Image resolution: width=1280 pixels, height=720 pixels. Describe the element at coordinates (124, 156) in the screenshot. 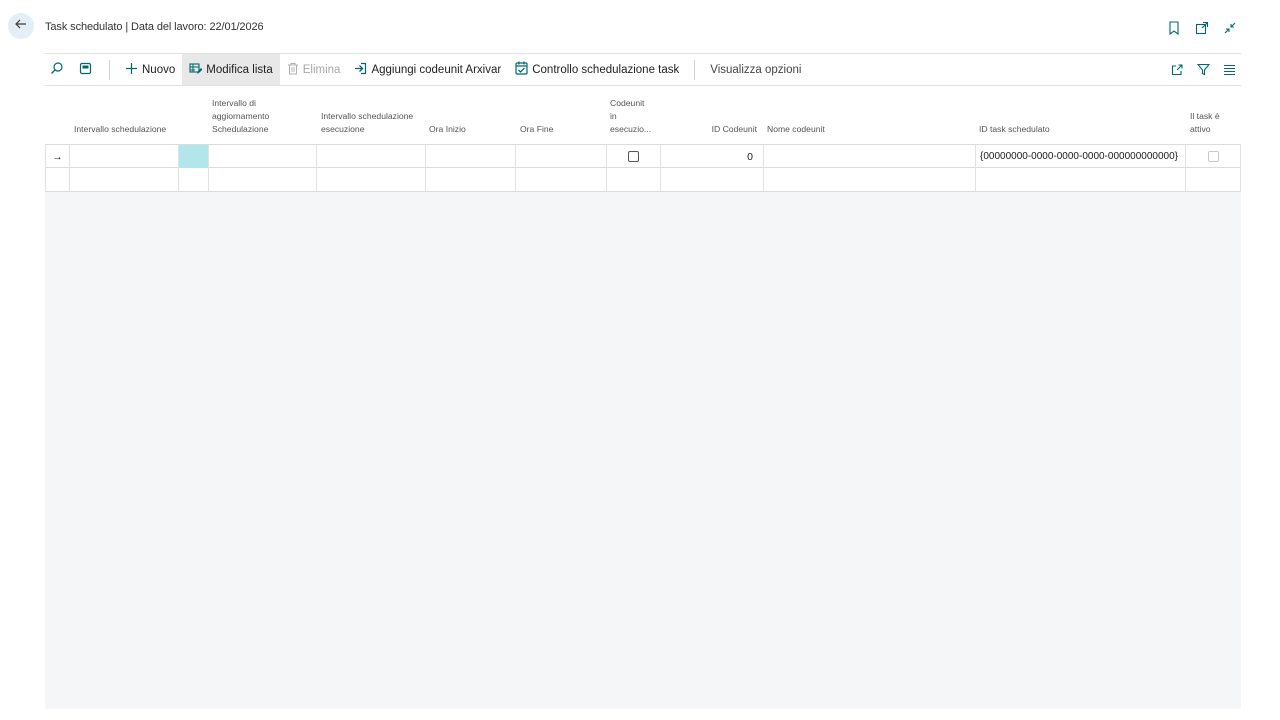

I see `cell-schedule-interval` at that location.